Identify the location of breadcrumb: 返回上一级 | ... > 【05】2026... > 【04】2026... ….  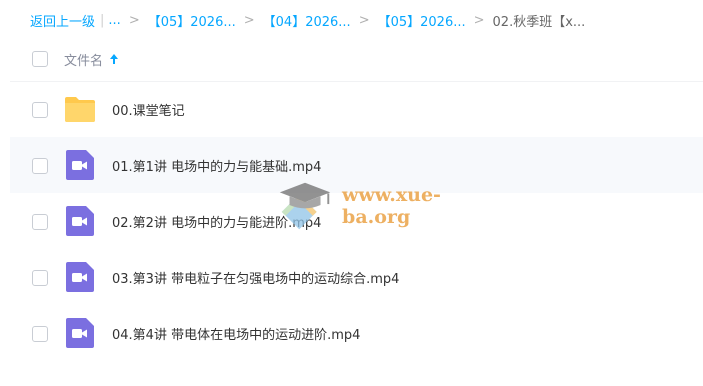
(307, 20).